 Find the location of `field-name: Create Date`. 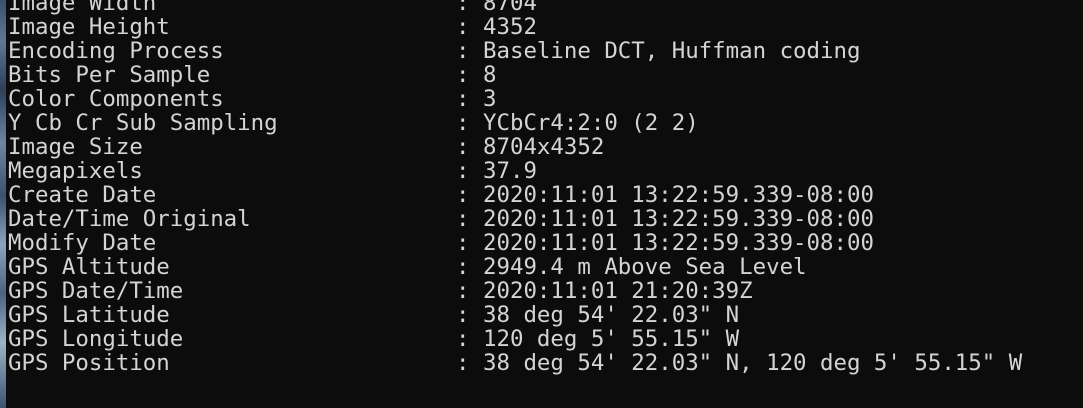

field-name: Create Date is located at coordinates (82, 195).